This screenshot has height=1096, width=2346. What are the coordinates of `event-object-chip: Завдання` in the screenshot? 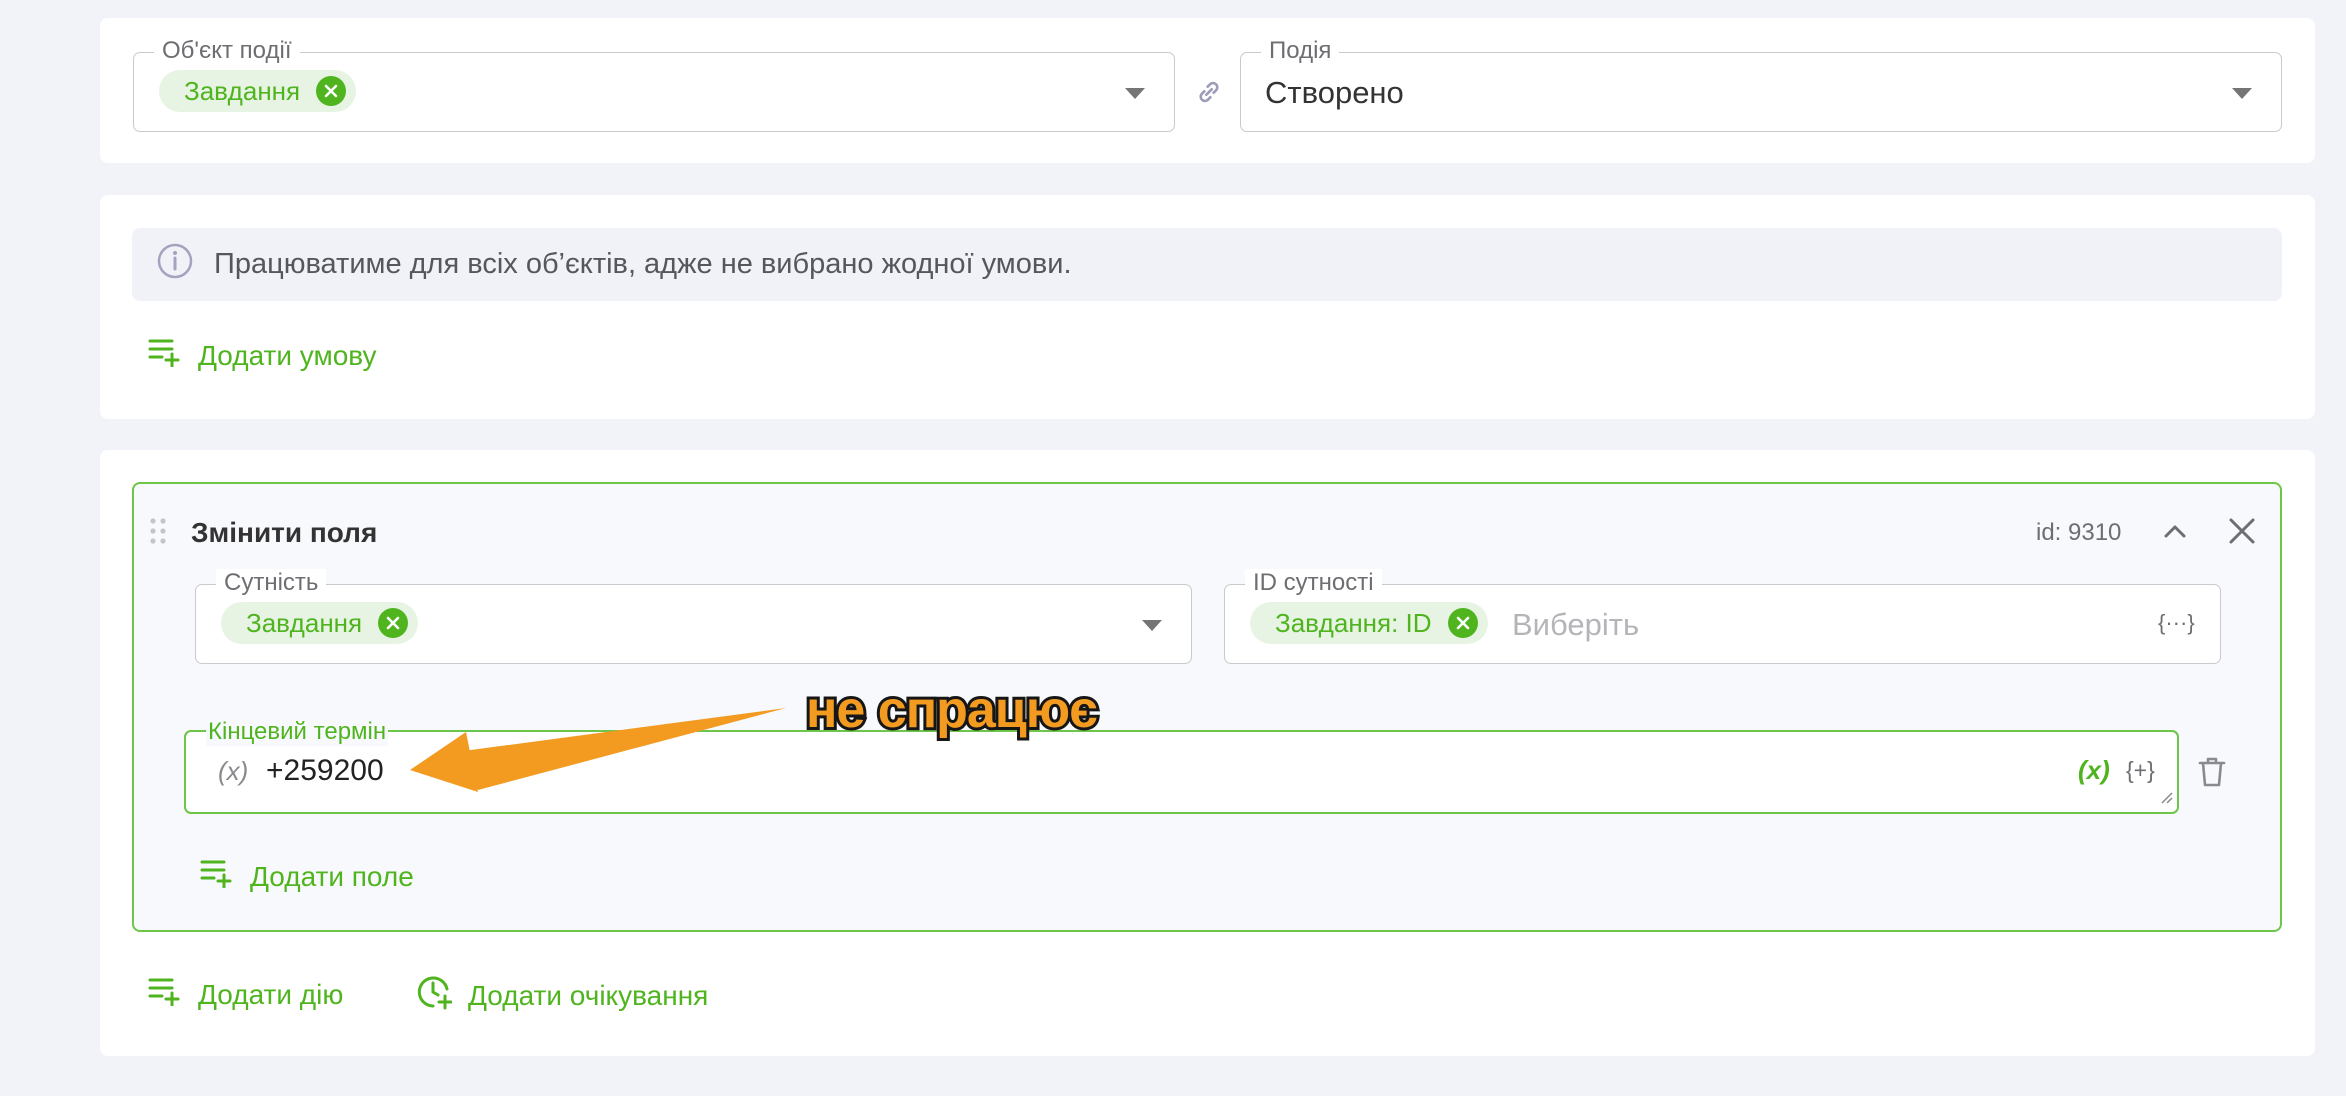 It's located at (258, 91).